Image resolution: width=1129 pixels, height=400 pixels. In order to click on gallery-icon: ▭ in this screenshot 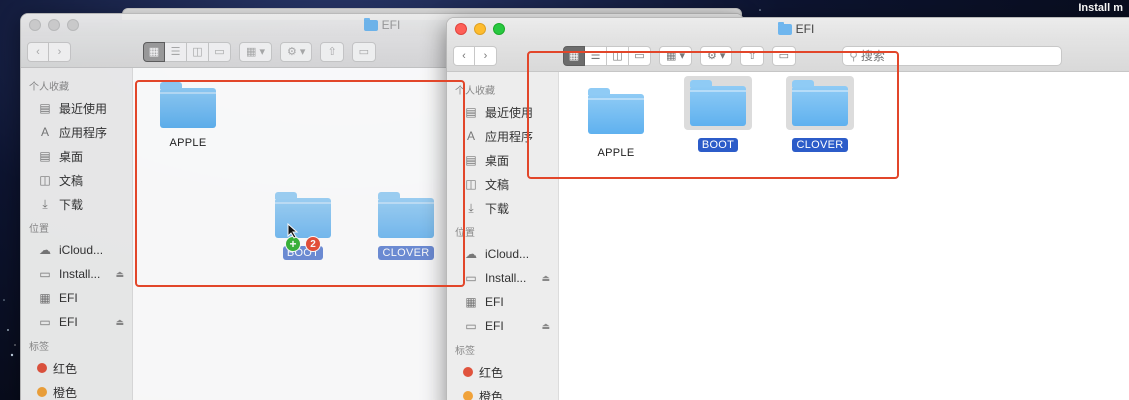, I will do `click(639, 56)`.